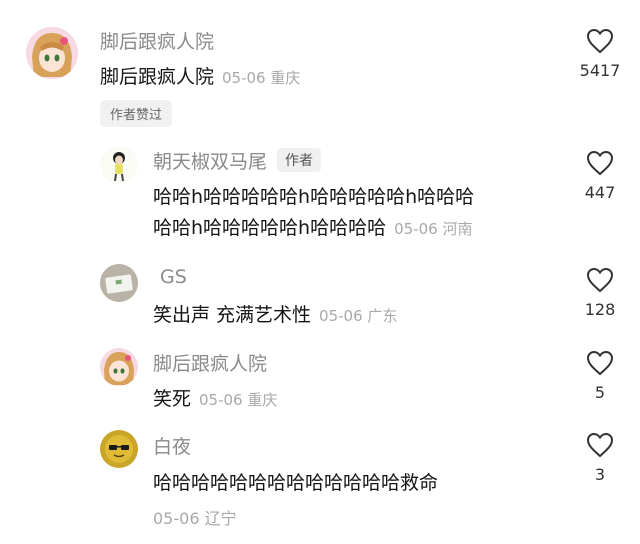 The image size is (640, 544). What do you see at coordinates (220, 518) in the screenshot?
I see `comment-location: 辽宁` at bounding box center [220, 518].